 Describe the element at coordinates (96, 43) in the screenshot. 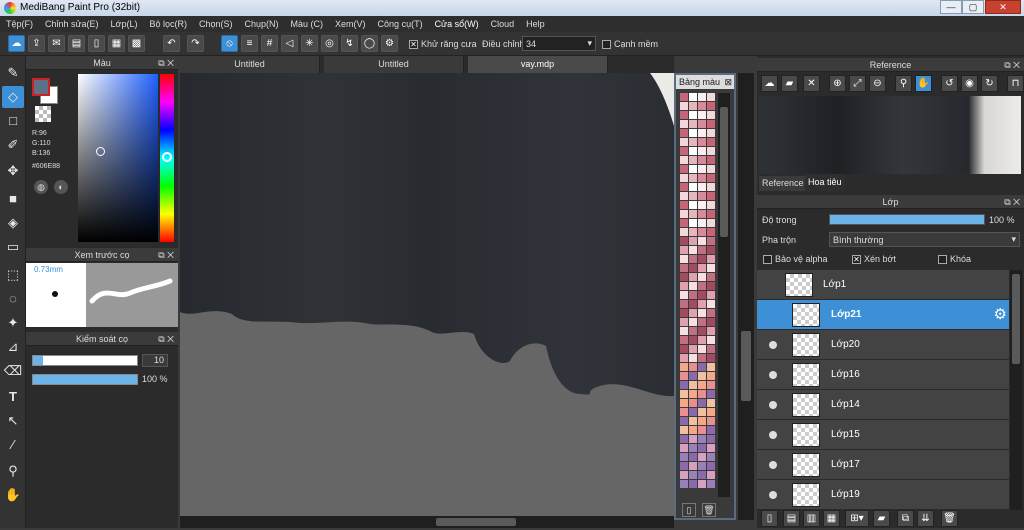

I see `page-icon: ▯` at that location.